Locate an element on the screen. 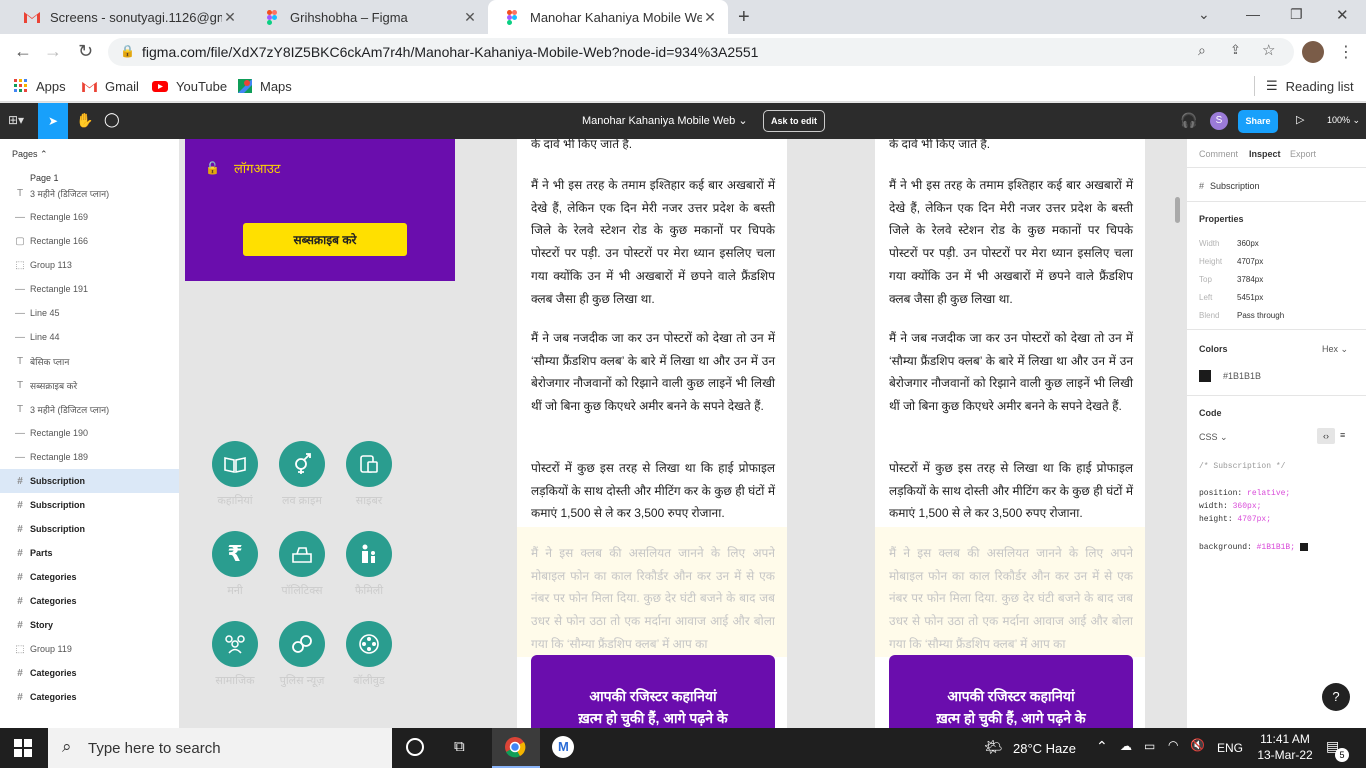 The width and height of the screenshot is (1366, 768). category-politics: पॉलिटिक्स is located at coordinates (302, 564).